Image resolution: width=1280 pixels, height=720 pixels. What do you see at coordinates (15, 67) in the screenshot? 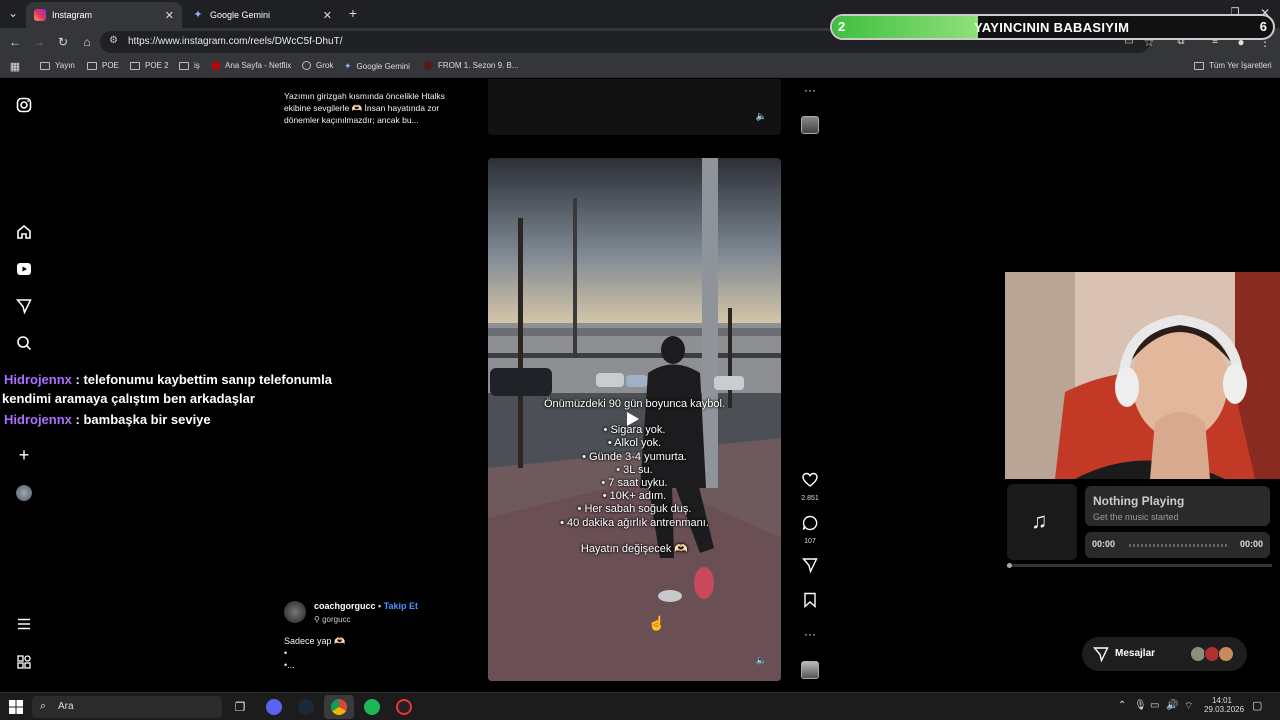
I see `apps-grid-icon: ▦` at bounding box center [15, 67].